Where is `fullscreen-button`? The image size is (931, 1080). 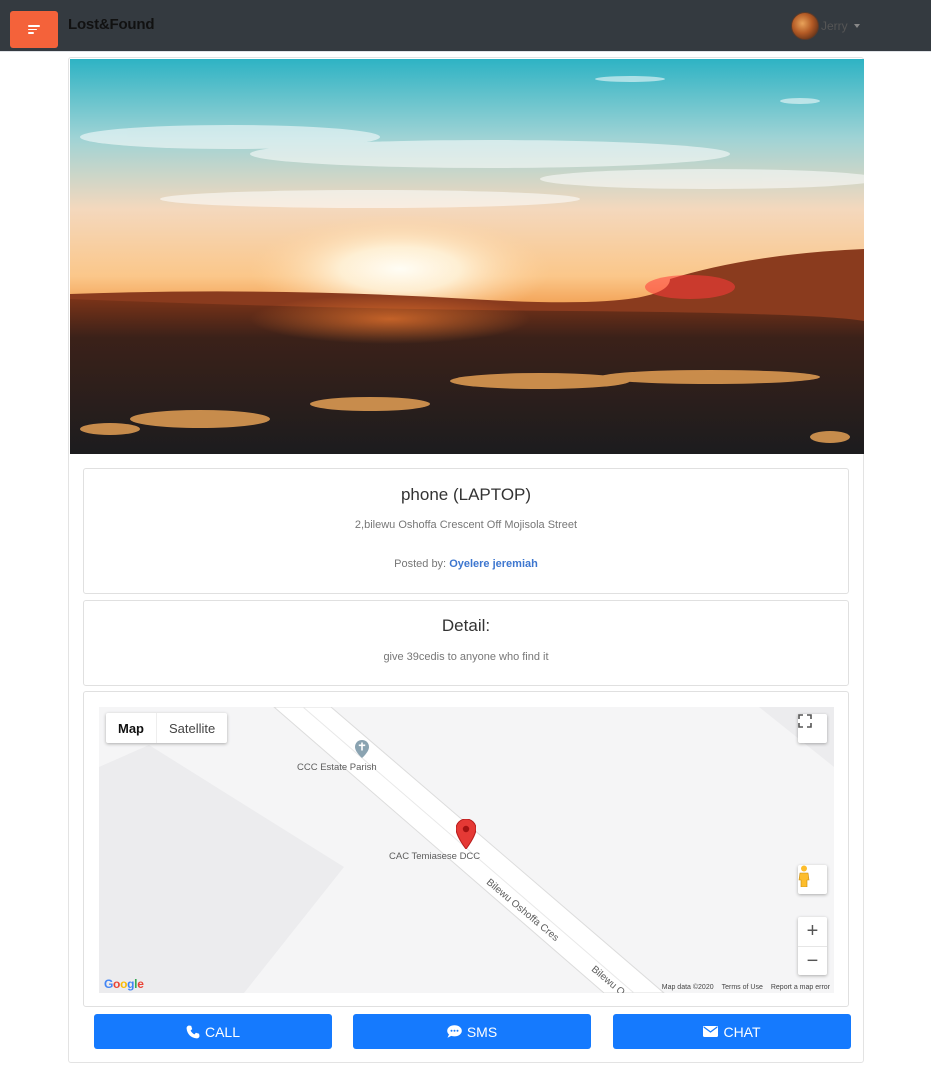 fullscreen-button is located at coordinates (812, 728).